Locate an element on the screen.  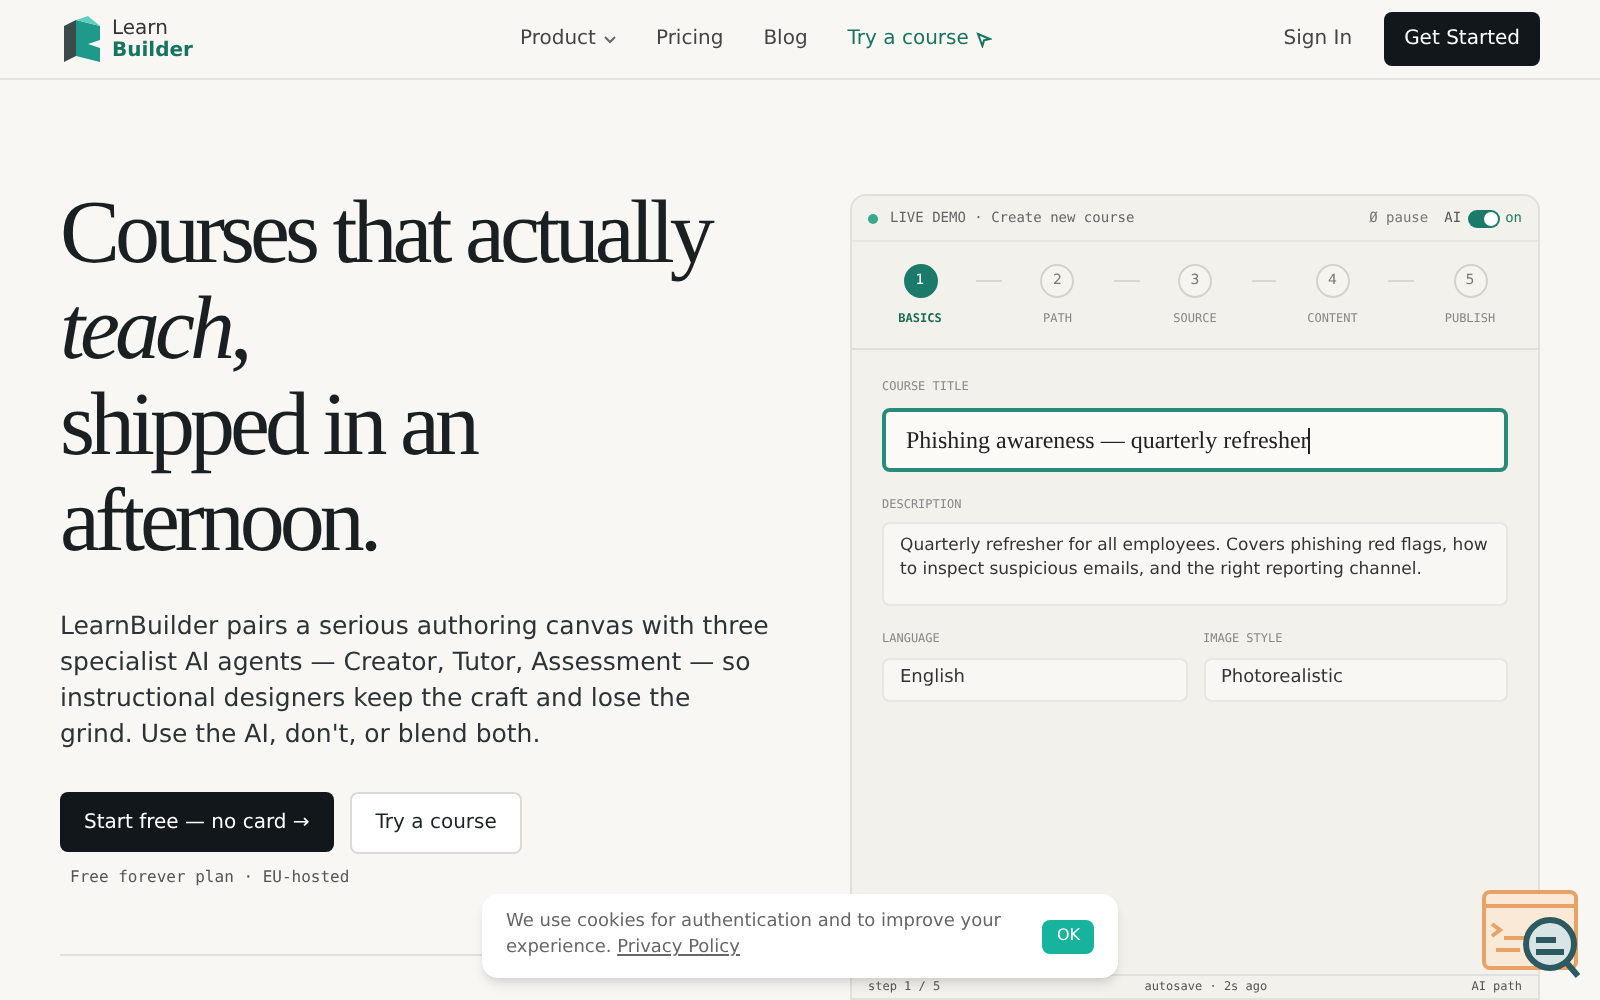
cursor-icon is located at coordinates (984, 39).